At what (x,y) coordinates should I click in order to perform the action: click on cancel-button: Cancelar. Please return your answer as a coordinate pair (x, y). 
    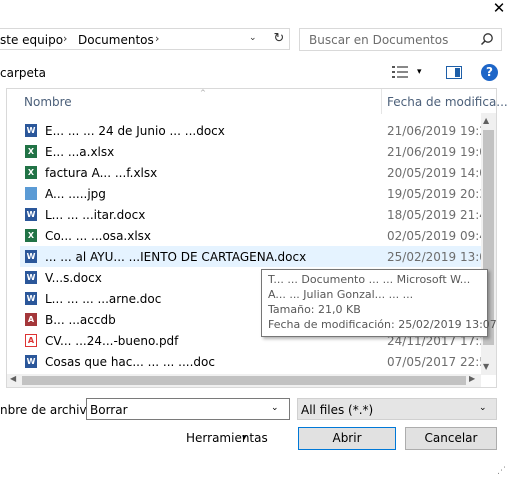
    Looking at the image, I should click on (451, 438).